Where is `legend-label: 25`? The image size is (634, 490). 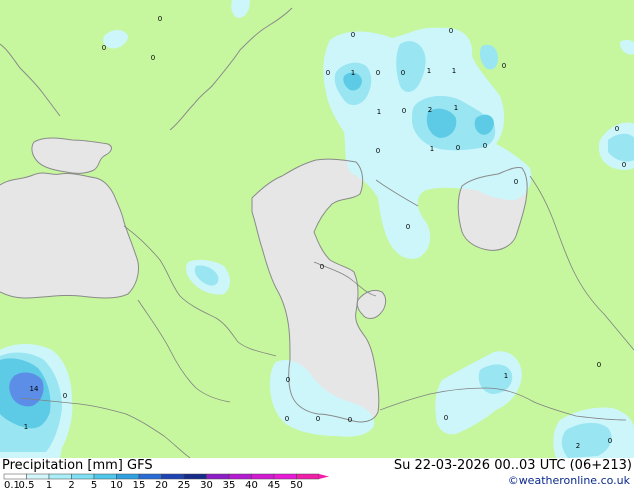
legend-label: 25 is located at coordinates (184, 485).